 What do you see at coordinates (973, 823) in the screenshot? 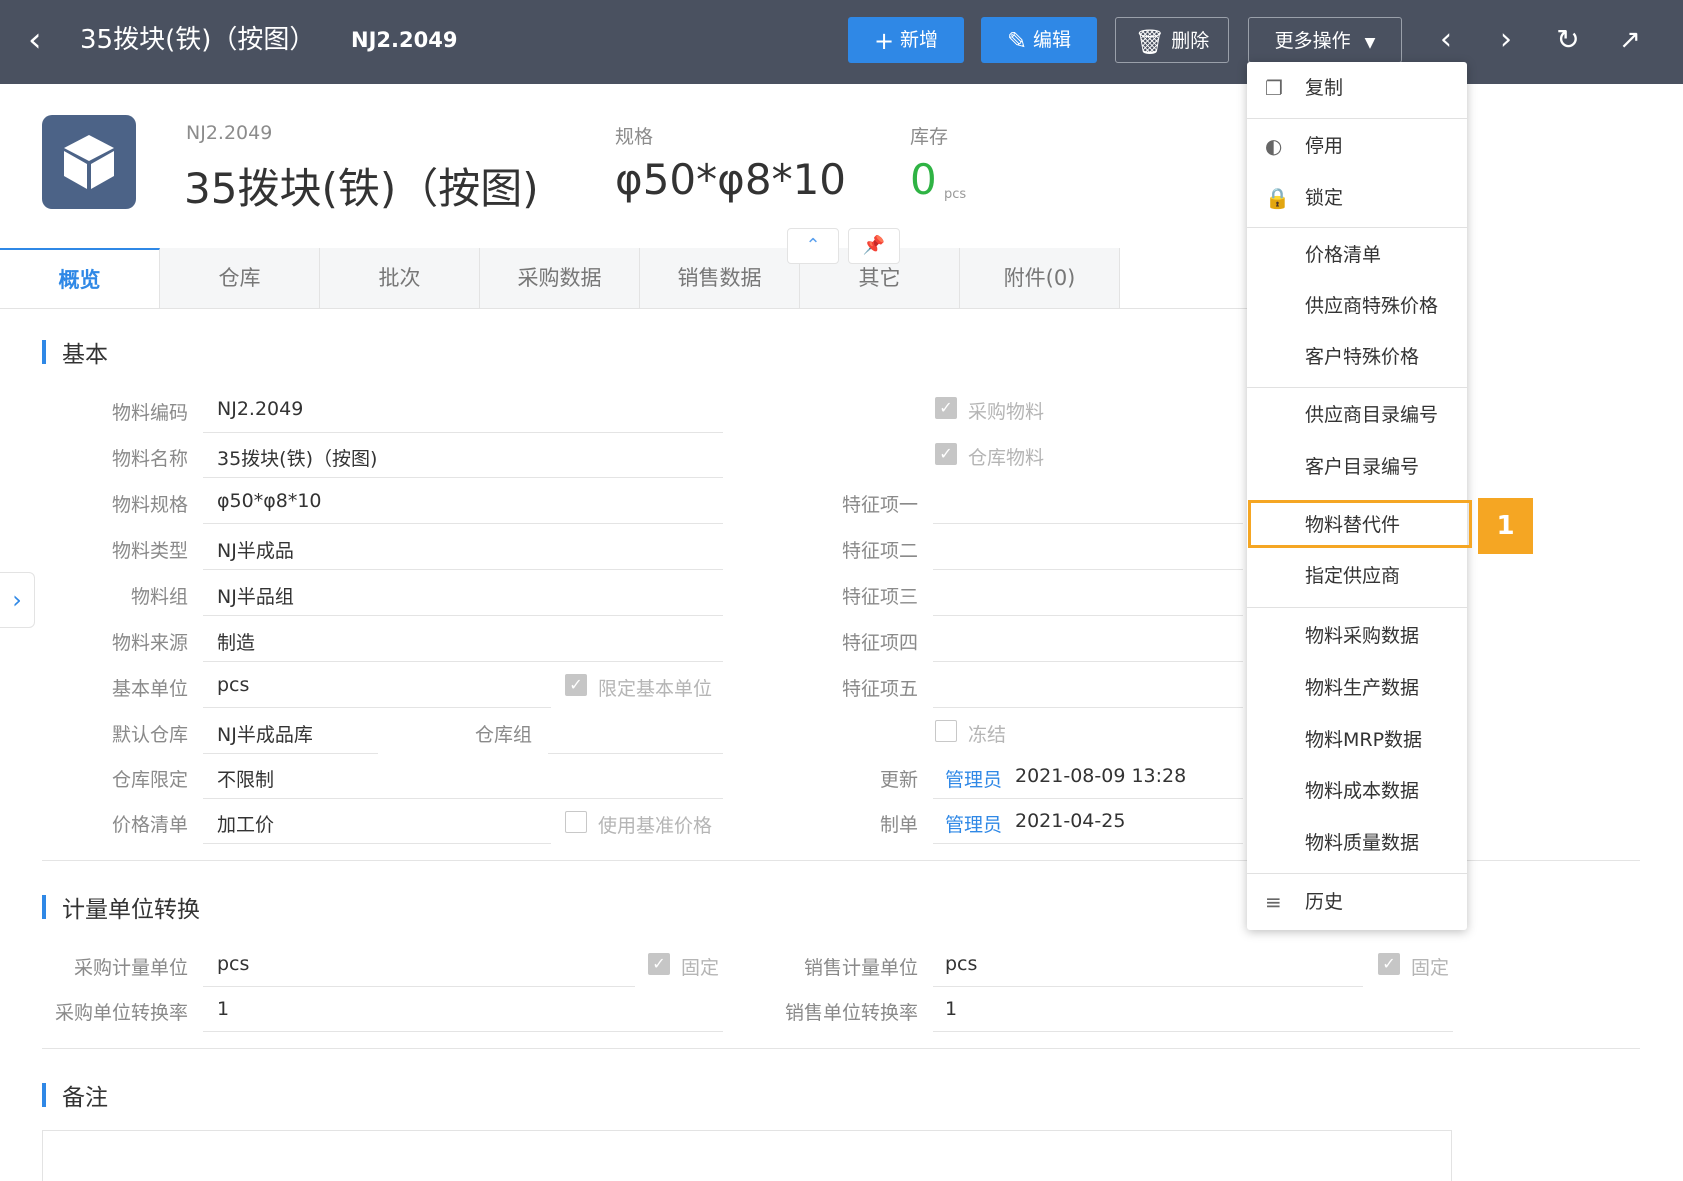
I see `created-user-link: 管理员` at bounding box center [973, 823].